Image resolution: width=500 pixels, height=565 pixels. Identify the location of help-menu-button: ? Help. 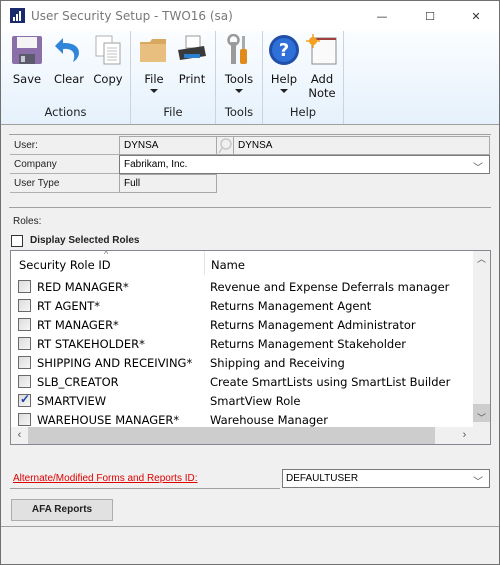
(284, 63).